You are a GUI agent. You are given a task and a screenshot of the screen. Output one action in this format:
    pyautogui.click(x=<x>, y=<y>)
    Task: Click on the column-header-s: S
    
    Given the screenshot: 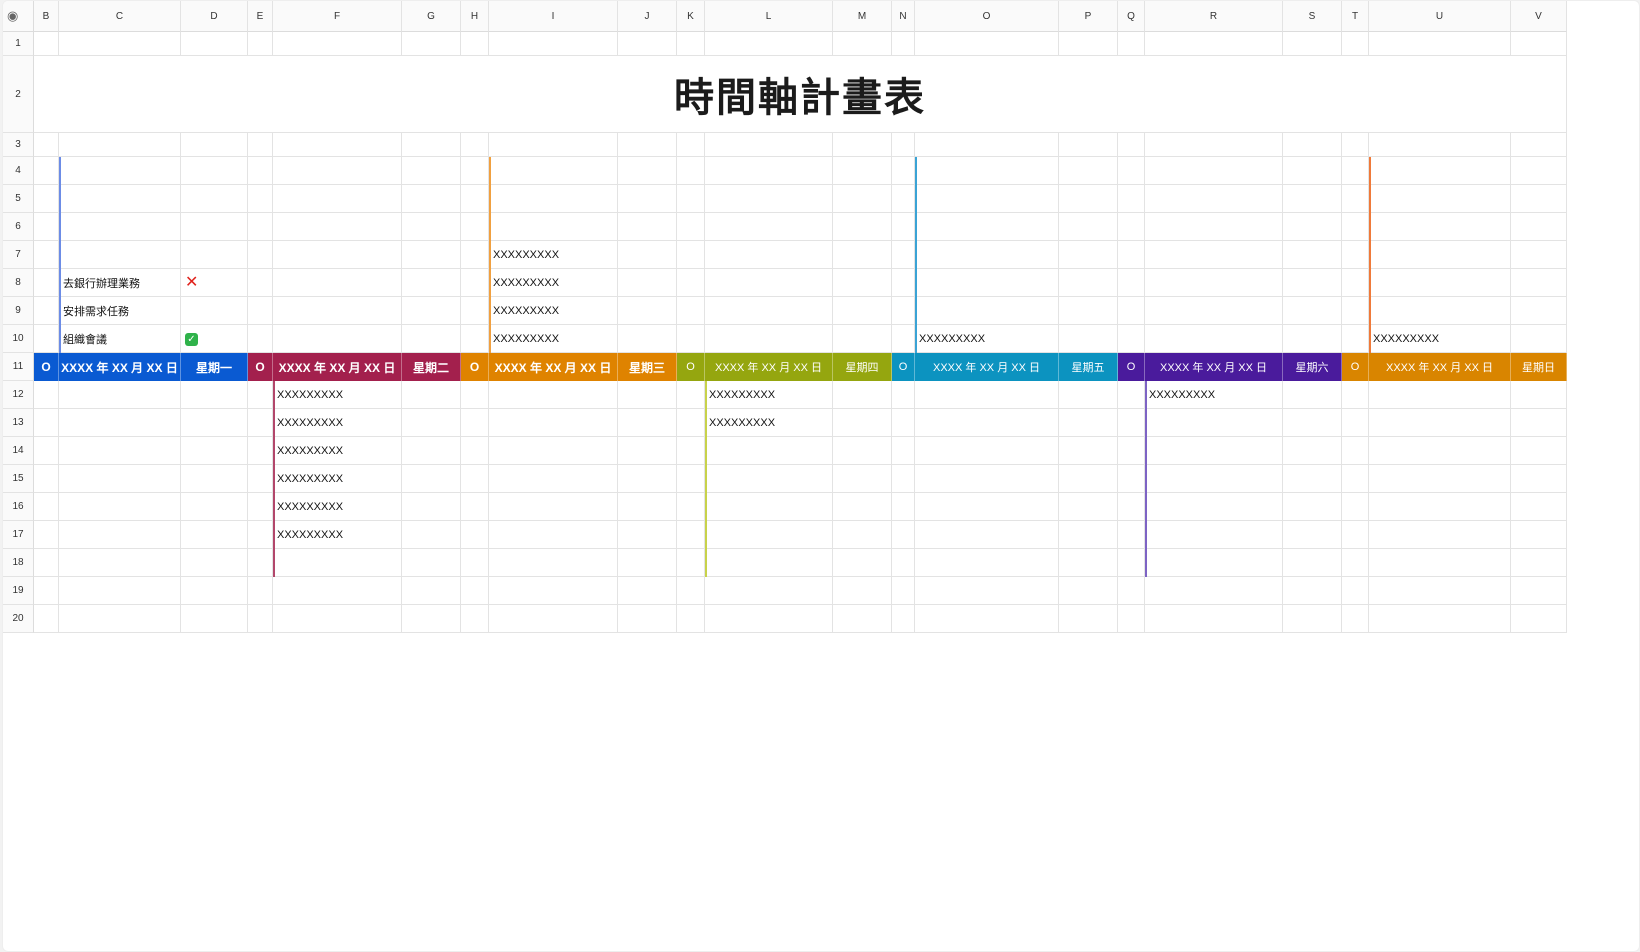 What is the action you would take?
    pyautogui.click(x=1312, y=16)
    